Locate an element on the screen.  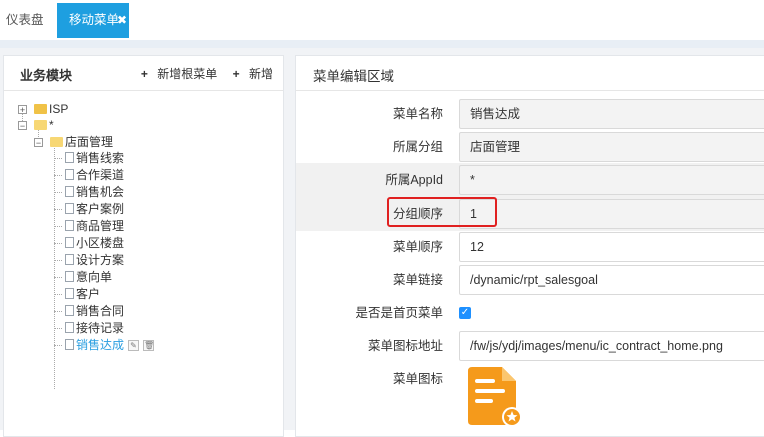
tree-leaf: 商品管理 is located at coordinates (89, 226).